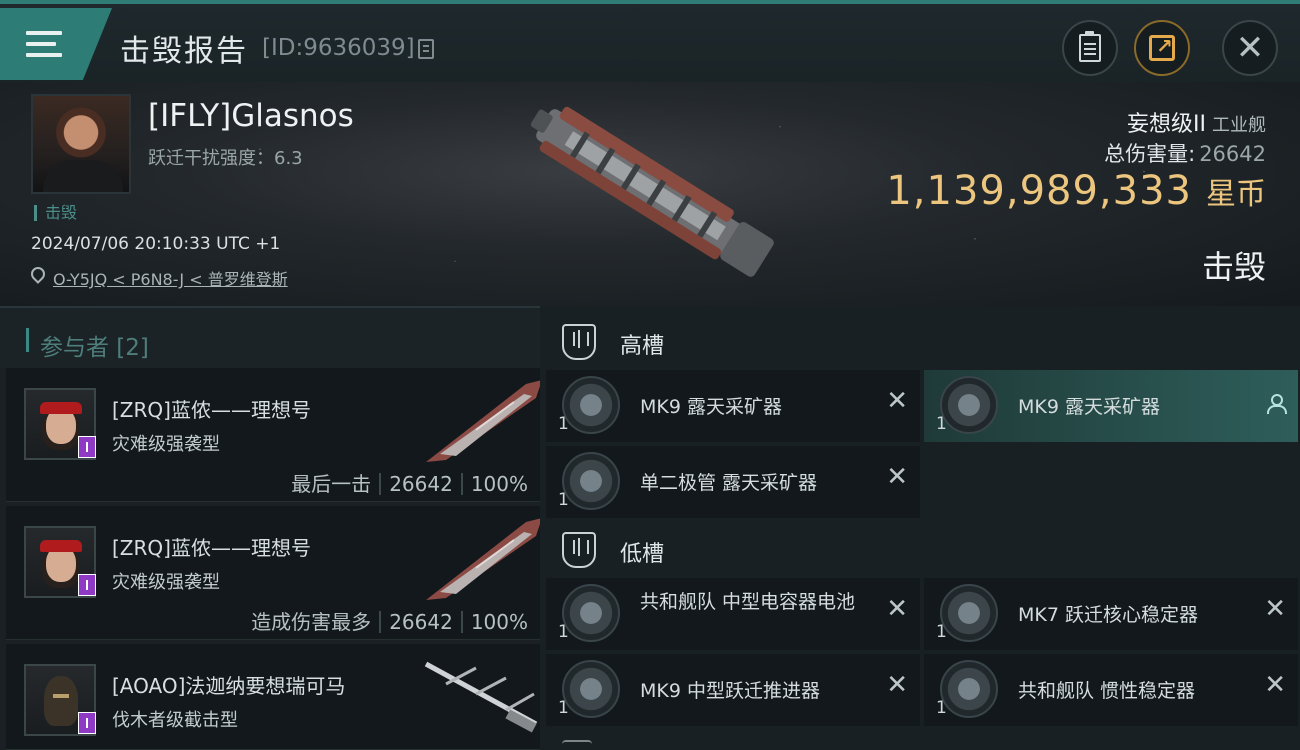  What do you see at coordinates (44, 44) in the screenshot?
I see `menu-icon` at bounding box center [44, 44].